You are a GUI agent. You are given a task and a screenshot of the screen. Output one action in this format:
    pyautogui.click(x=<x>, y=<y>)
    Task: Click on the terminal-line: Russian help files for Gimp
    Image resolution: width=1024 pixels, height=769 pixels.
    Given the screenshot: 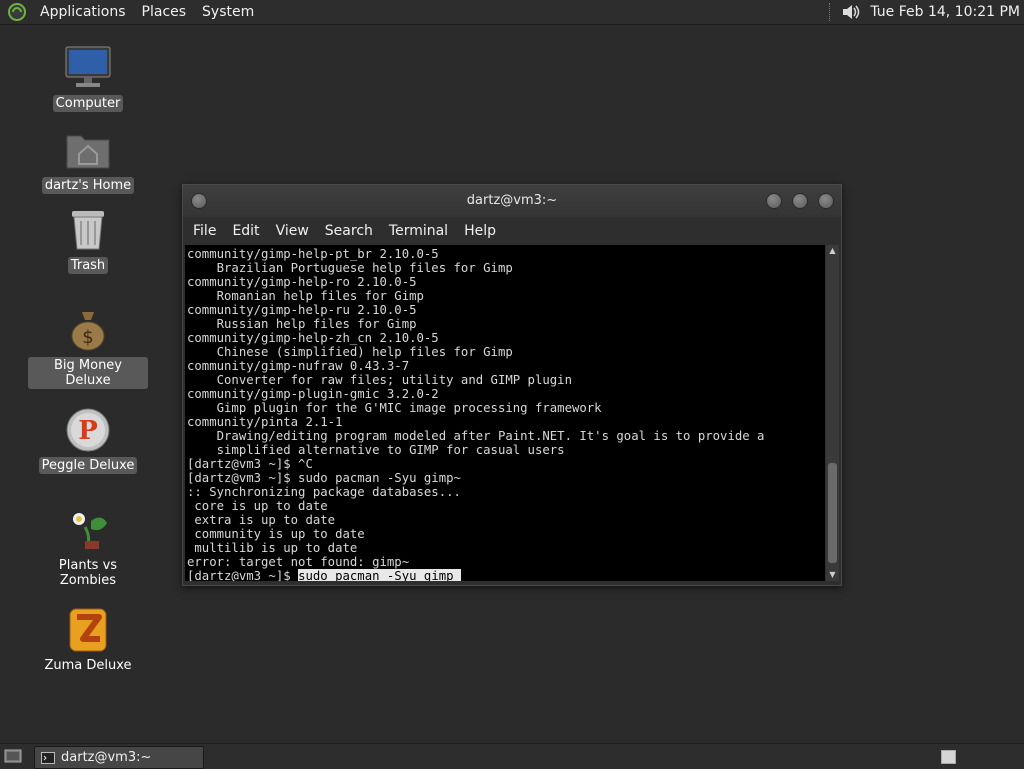 What is the action you would take?
    pyautogui.click(x=302, y=324)
    